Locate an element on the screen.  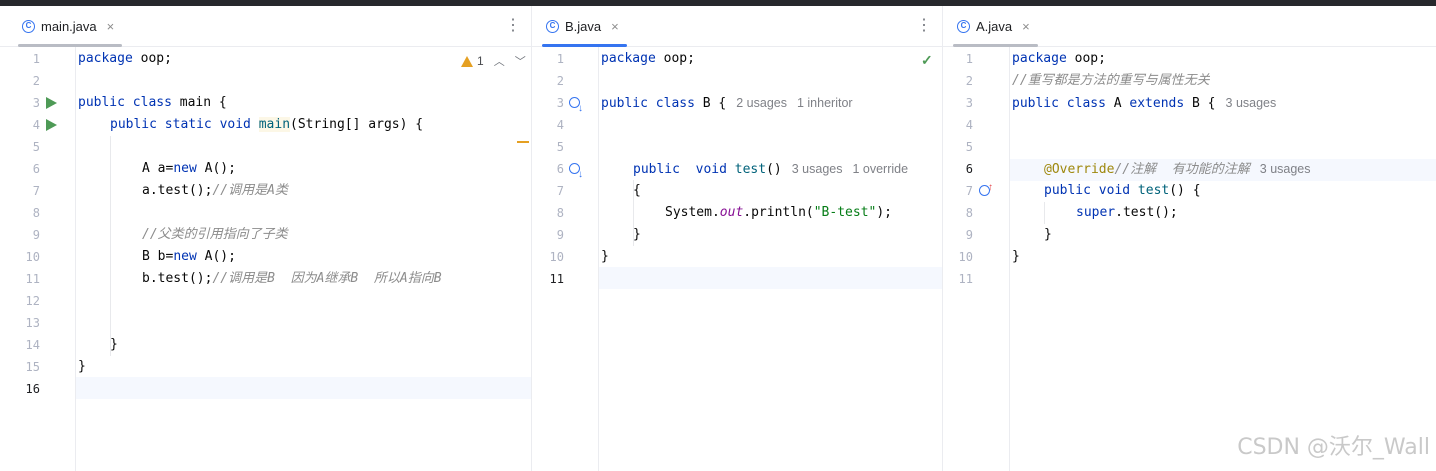
code-line: //父类的引用指向了子类 is located at coordinates (215, 234).